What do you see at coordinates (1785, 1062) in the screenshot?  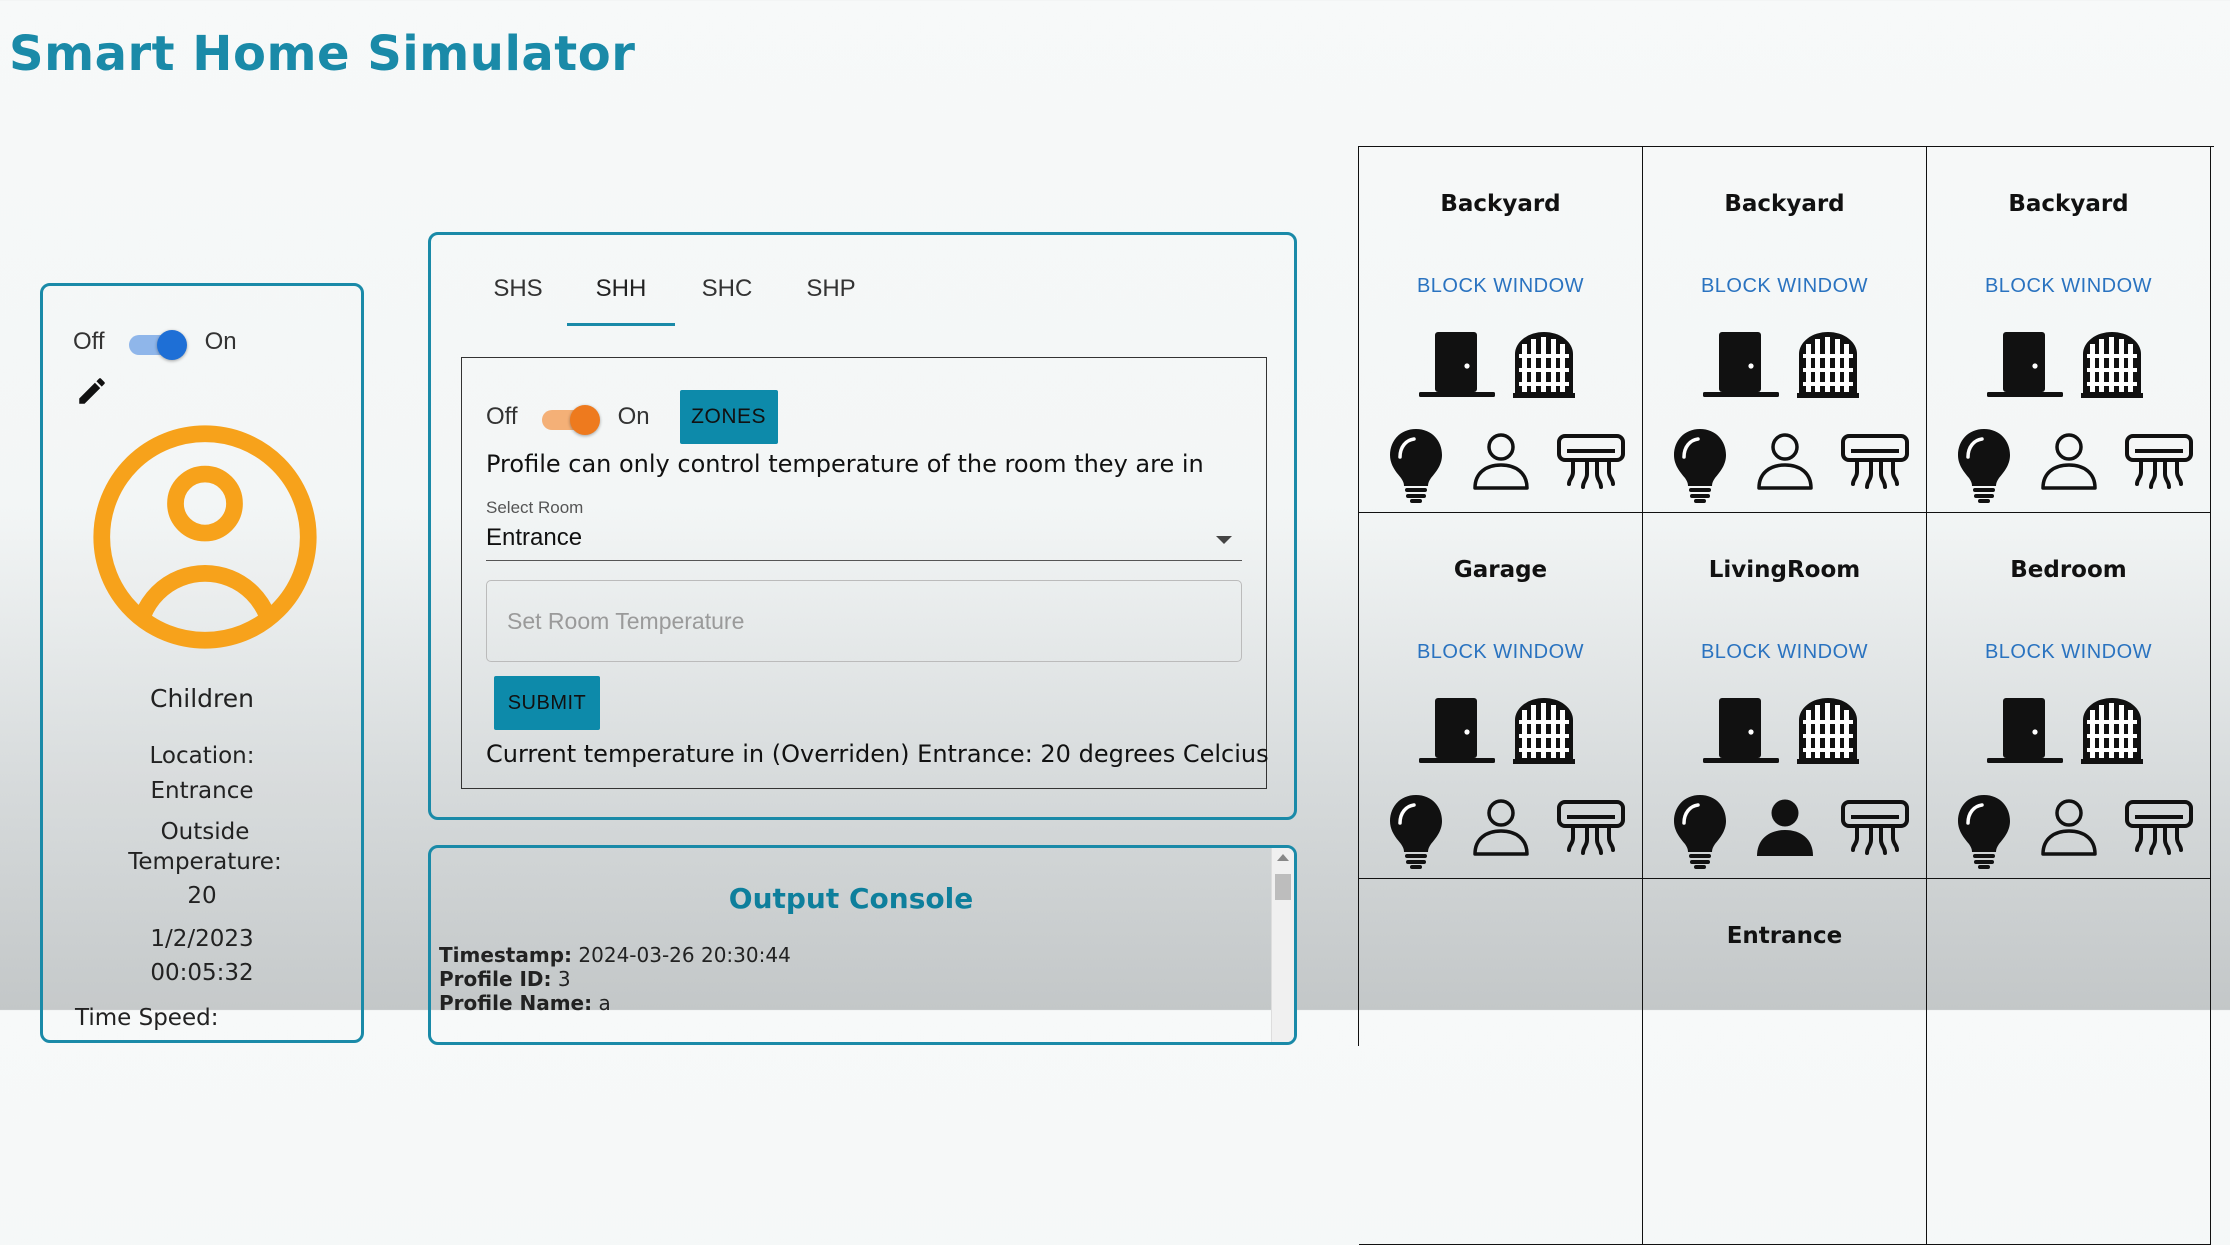 I see `room-cell: Entrance` at bounding box center [1785, 1062].